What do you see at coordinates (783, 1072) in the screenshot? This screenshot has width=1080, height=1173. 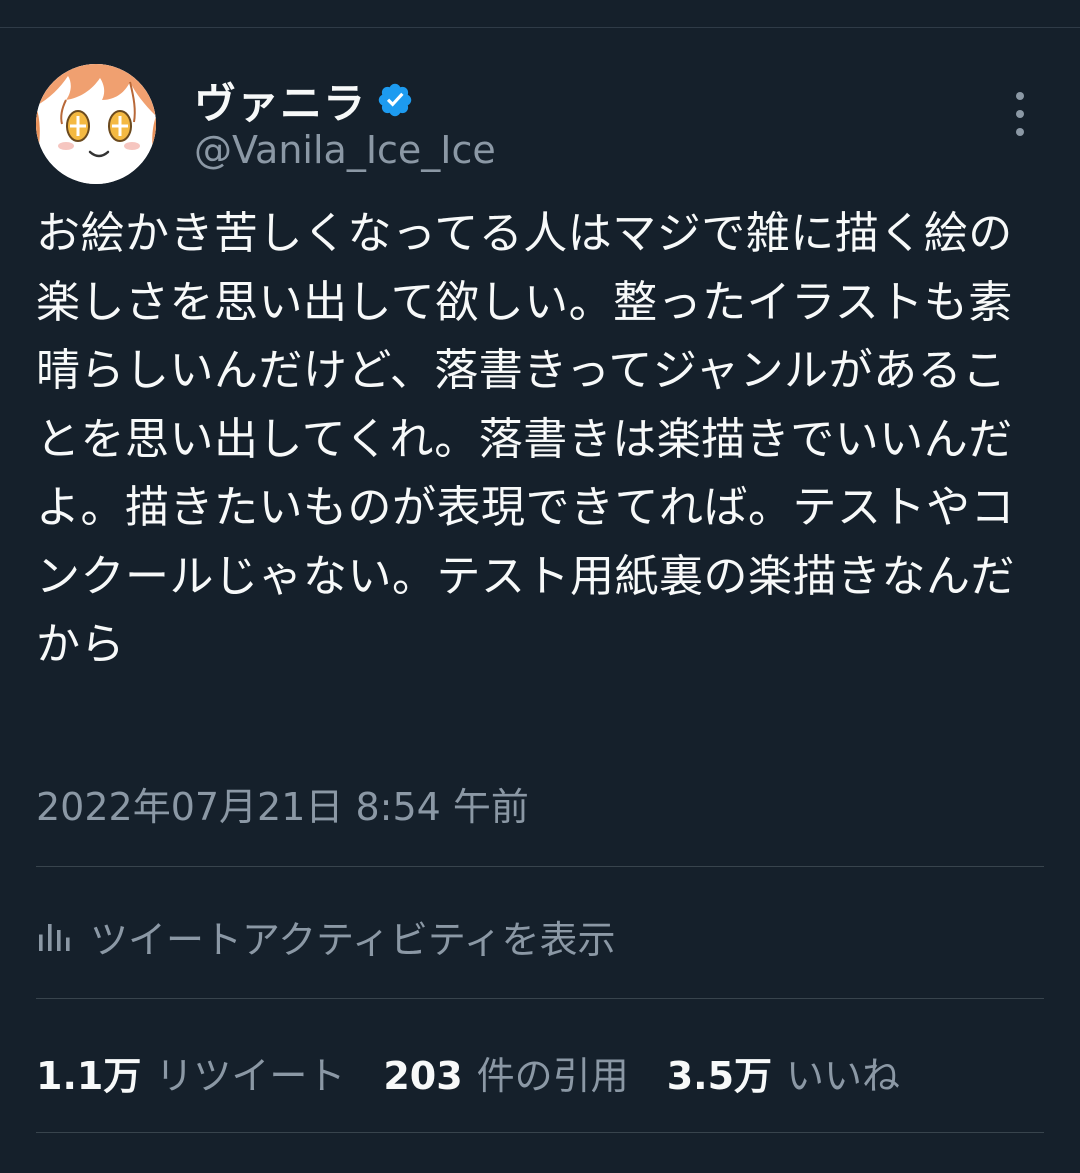 I see `likes-stat: 3.5万 いいね` at bounding box center [783, 1072].